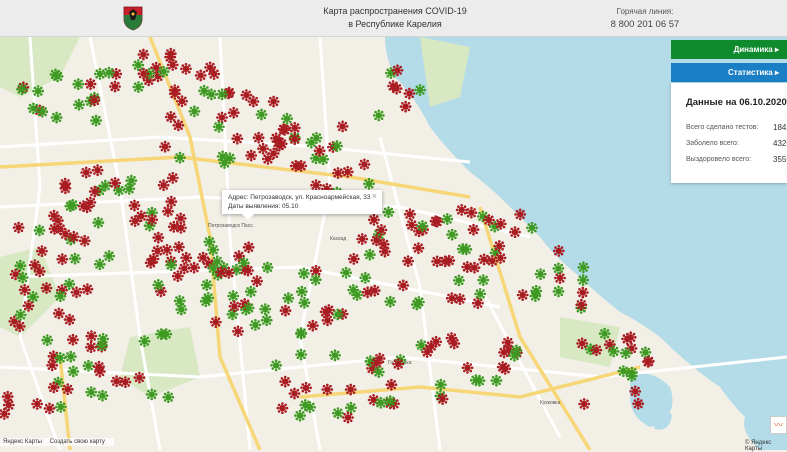  Describe the element at coordinates (722, 127) in the screenshot. I see `stats-label-tests: Всего сделано тестов:` at that location.